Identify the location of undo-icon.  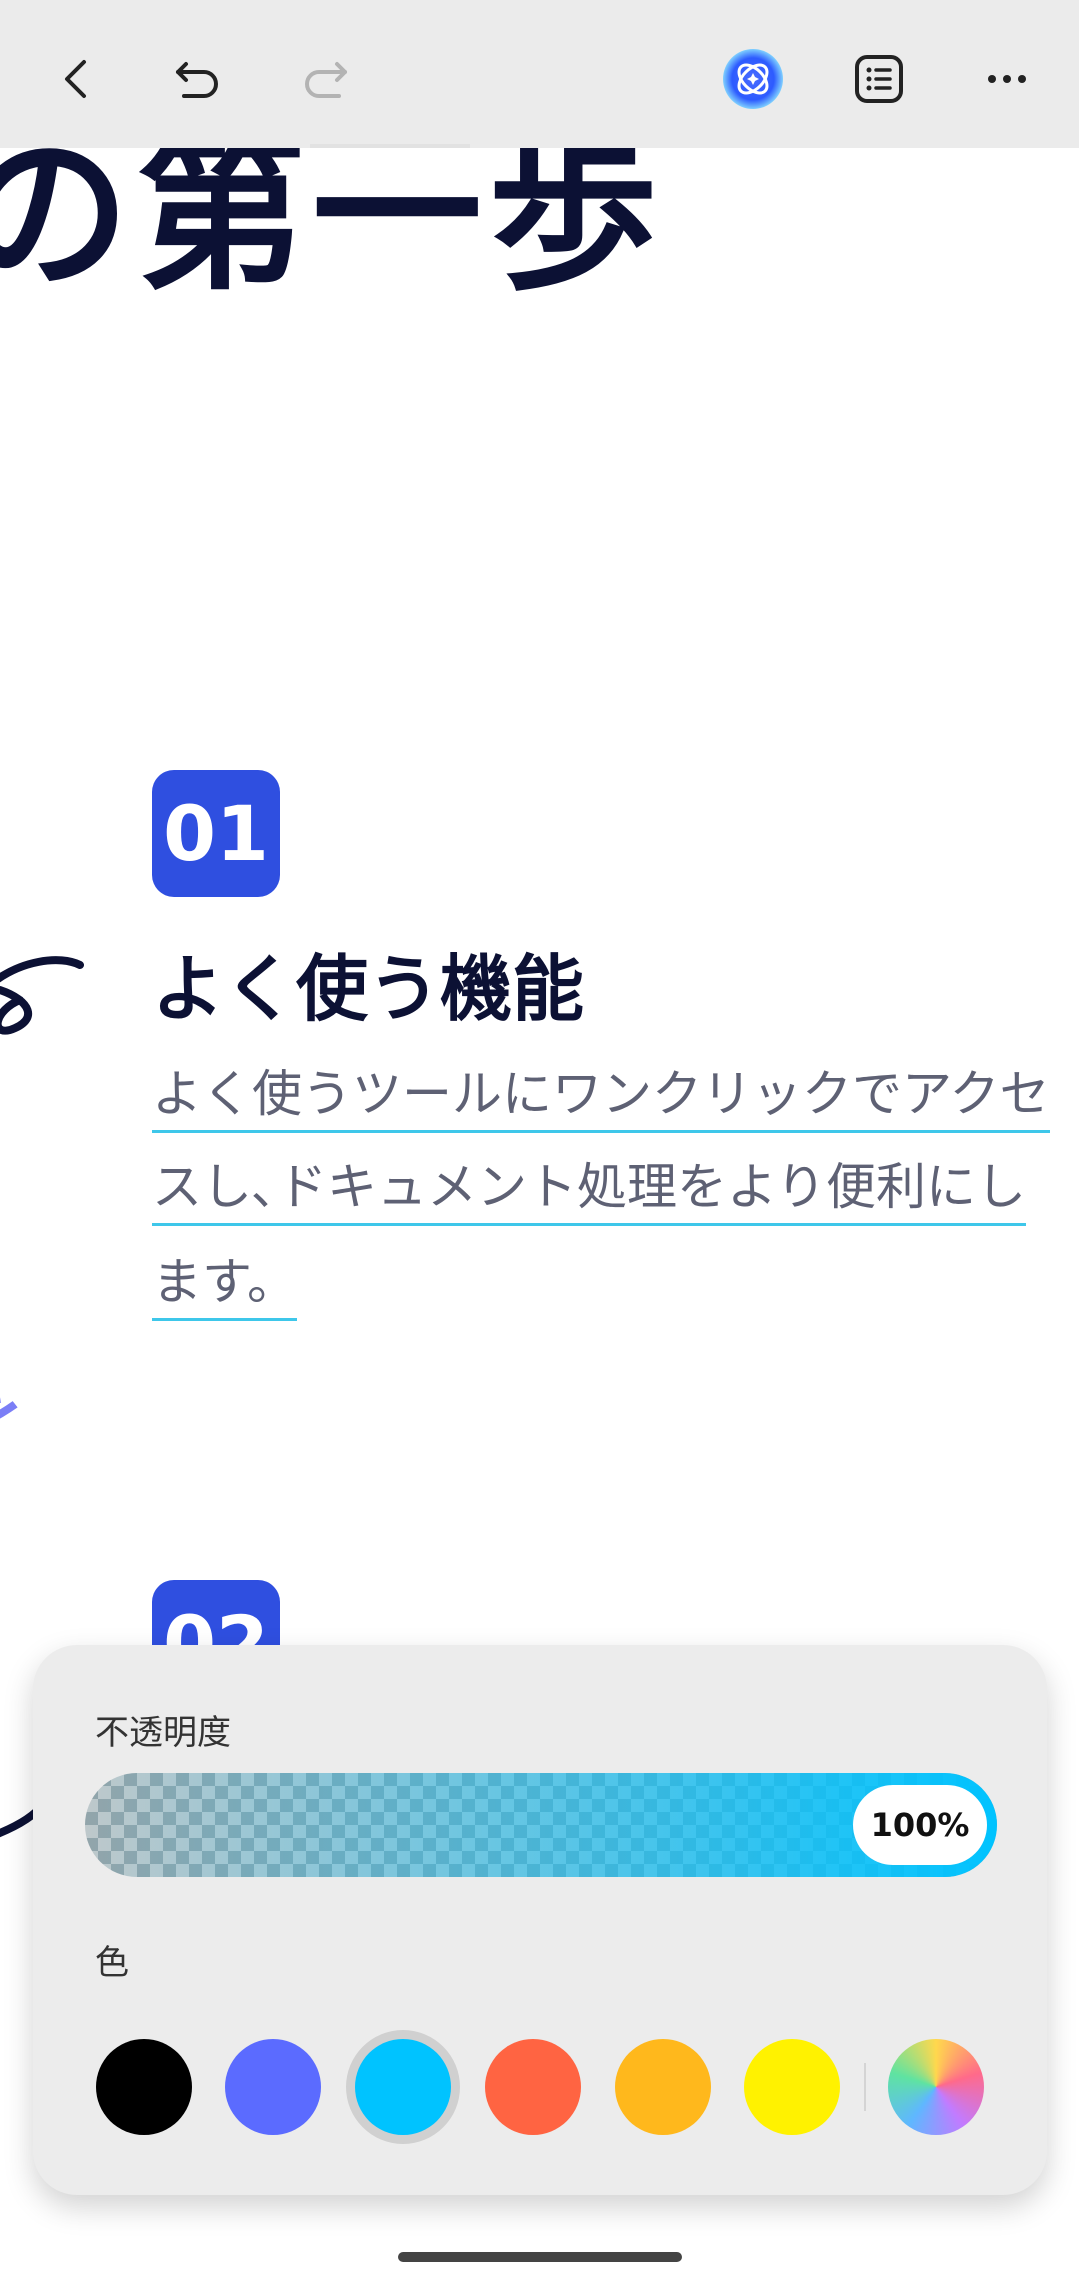
(197, 80).